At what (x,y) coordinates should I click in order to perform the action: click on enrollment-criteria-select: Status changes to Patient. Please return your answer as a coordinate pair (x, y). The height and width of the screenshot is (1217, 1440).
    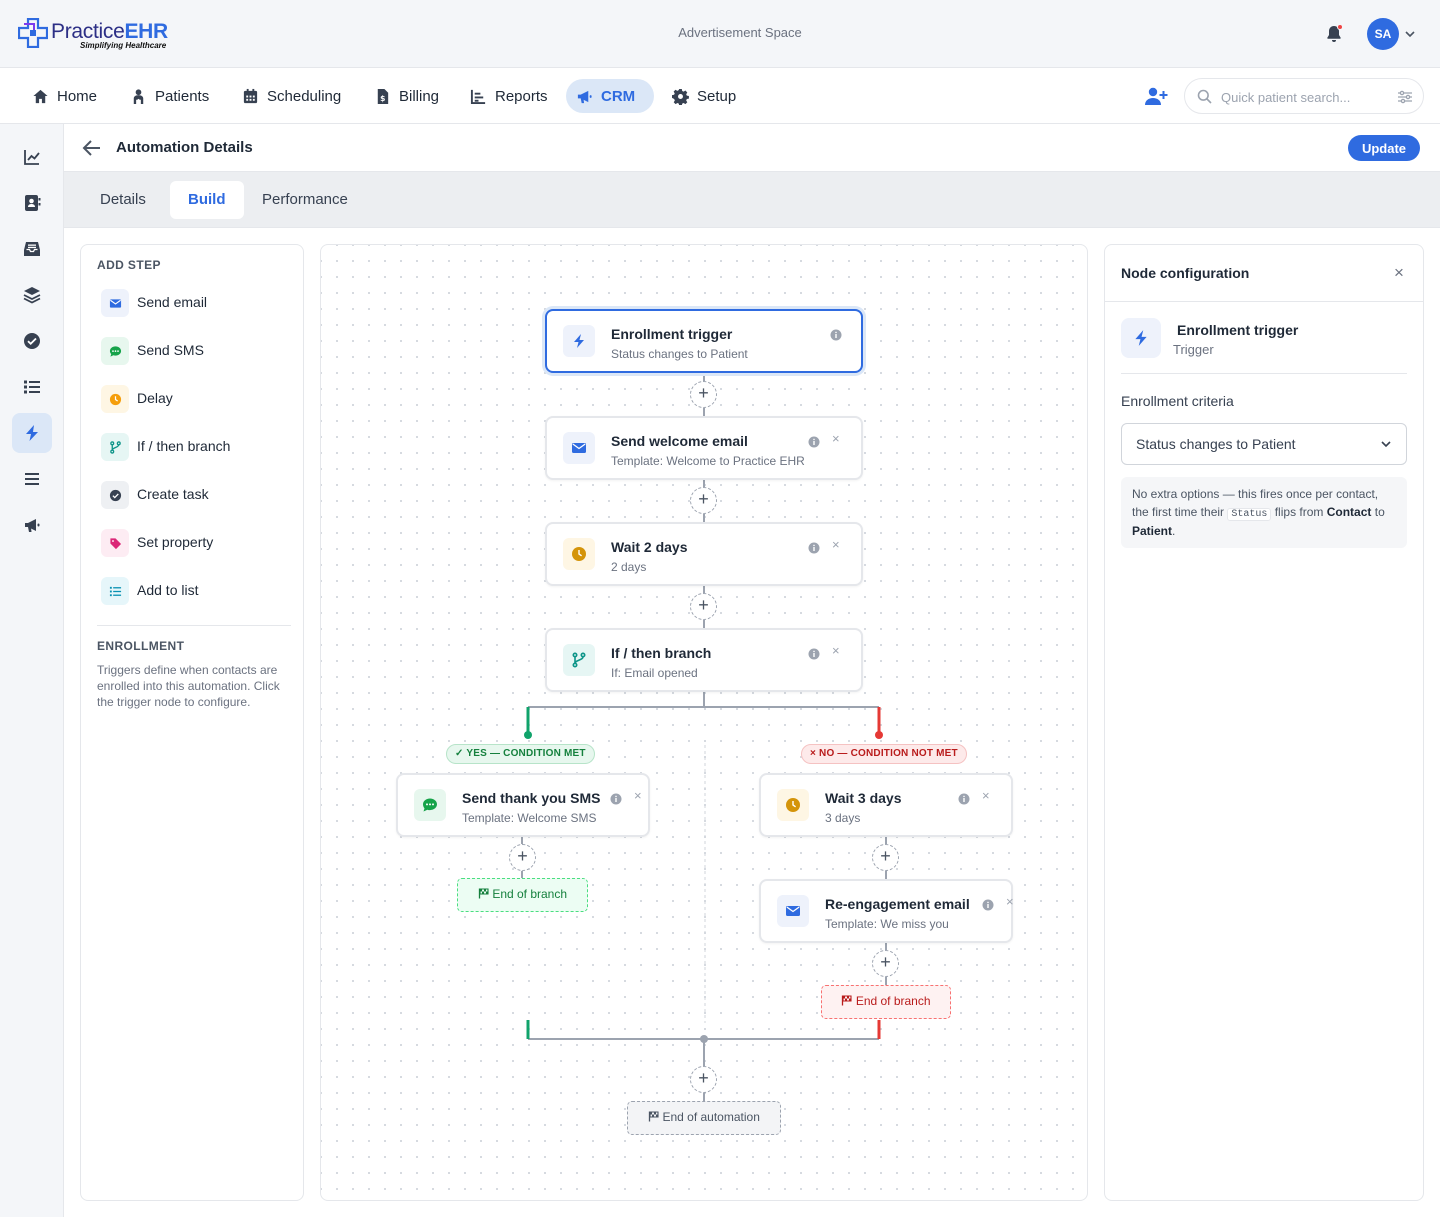
    Looking at the image, I should click on (1264, 444).